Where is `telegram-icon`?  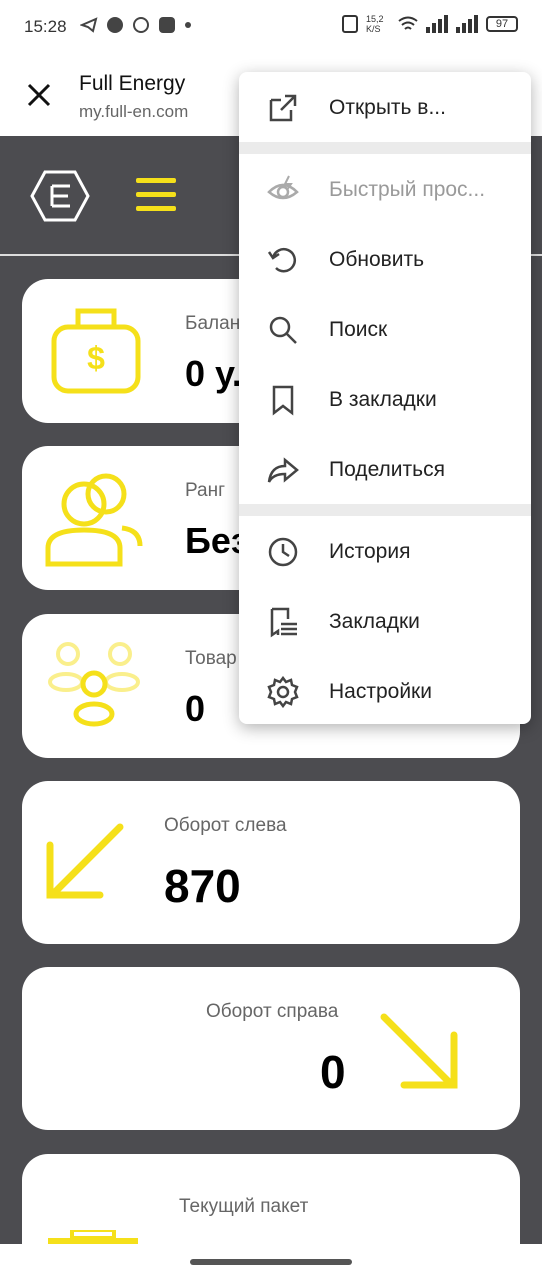
telegram-icon is located at coordinates (89, 25).